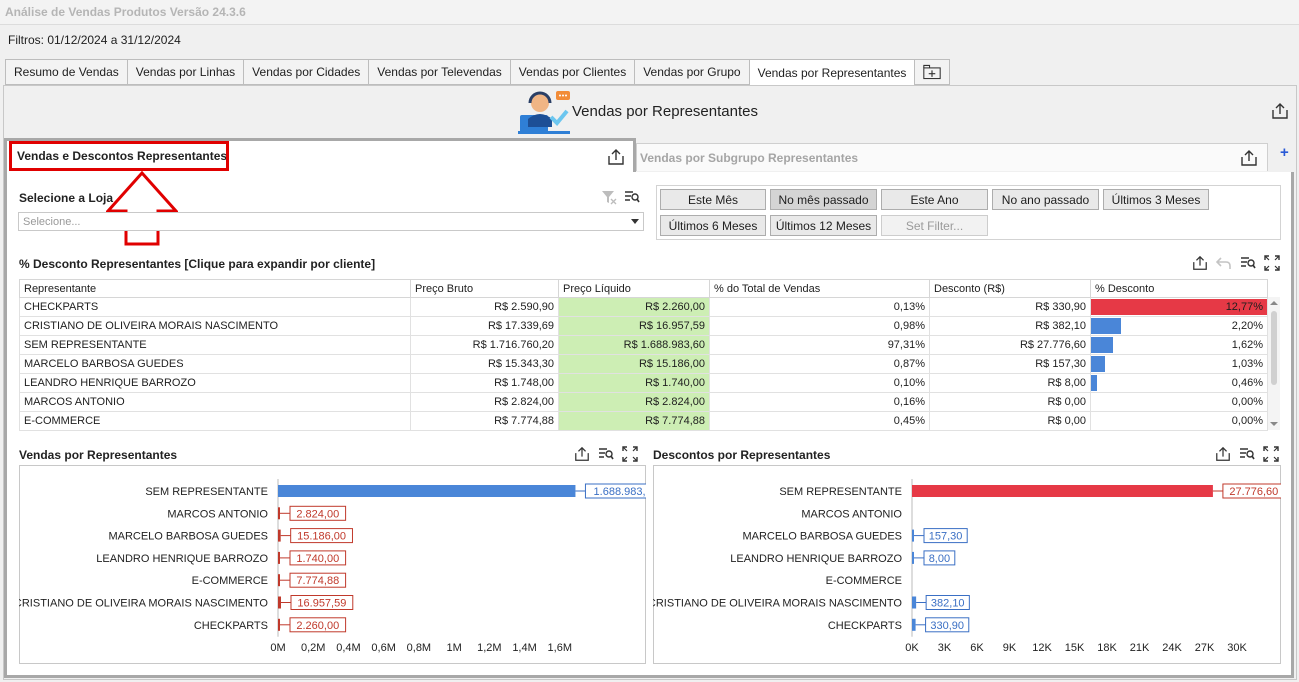  What do you see at coordinates (1247, 326) in the screenshot?
I see `pct-desconto-value: 2,20%` at bounding box center [1247, 326].